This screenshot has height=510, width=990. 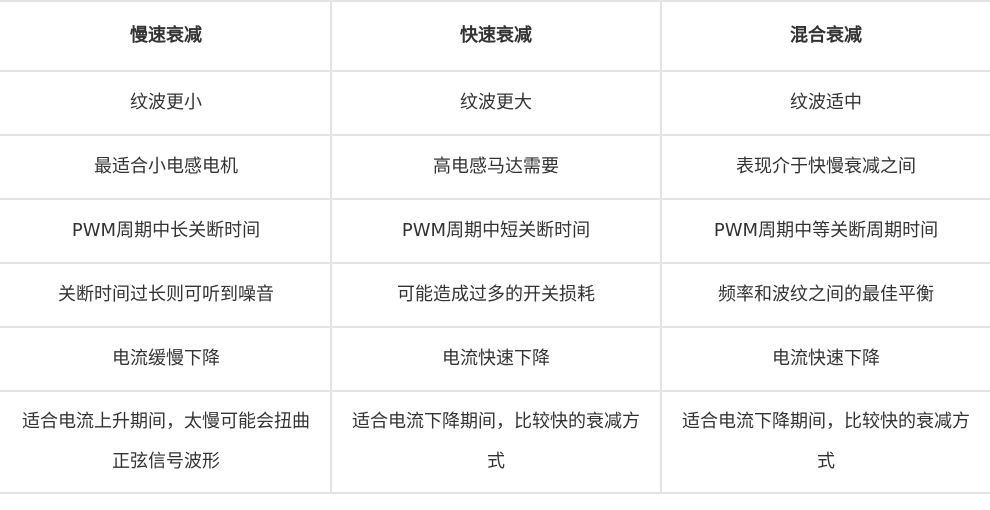 What do you see at coordinates (166, 167) in the screenshot?
I see `table-cell: 最适合小电感电机` at bounding box center [166, 167].